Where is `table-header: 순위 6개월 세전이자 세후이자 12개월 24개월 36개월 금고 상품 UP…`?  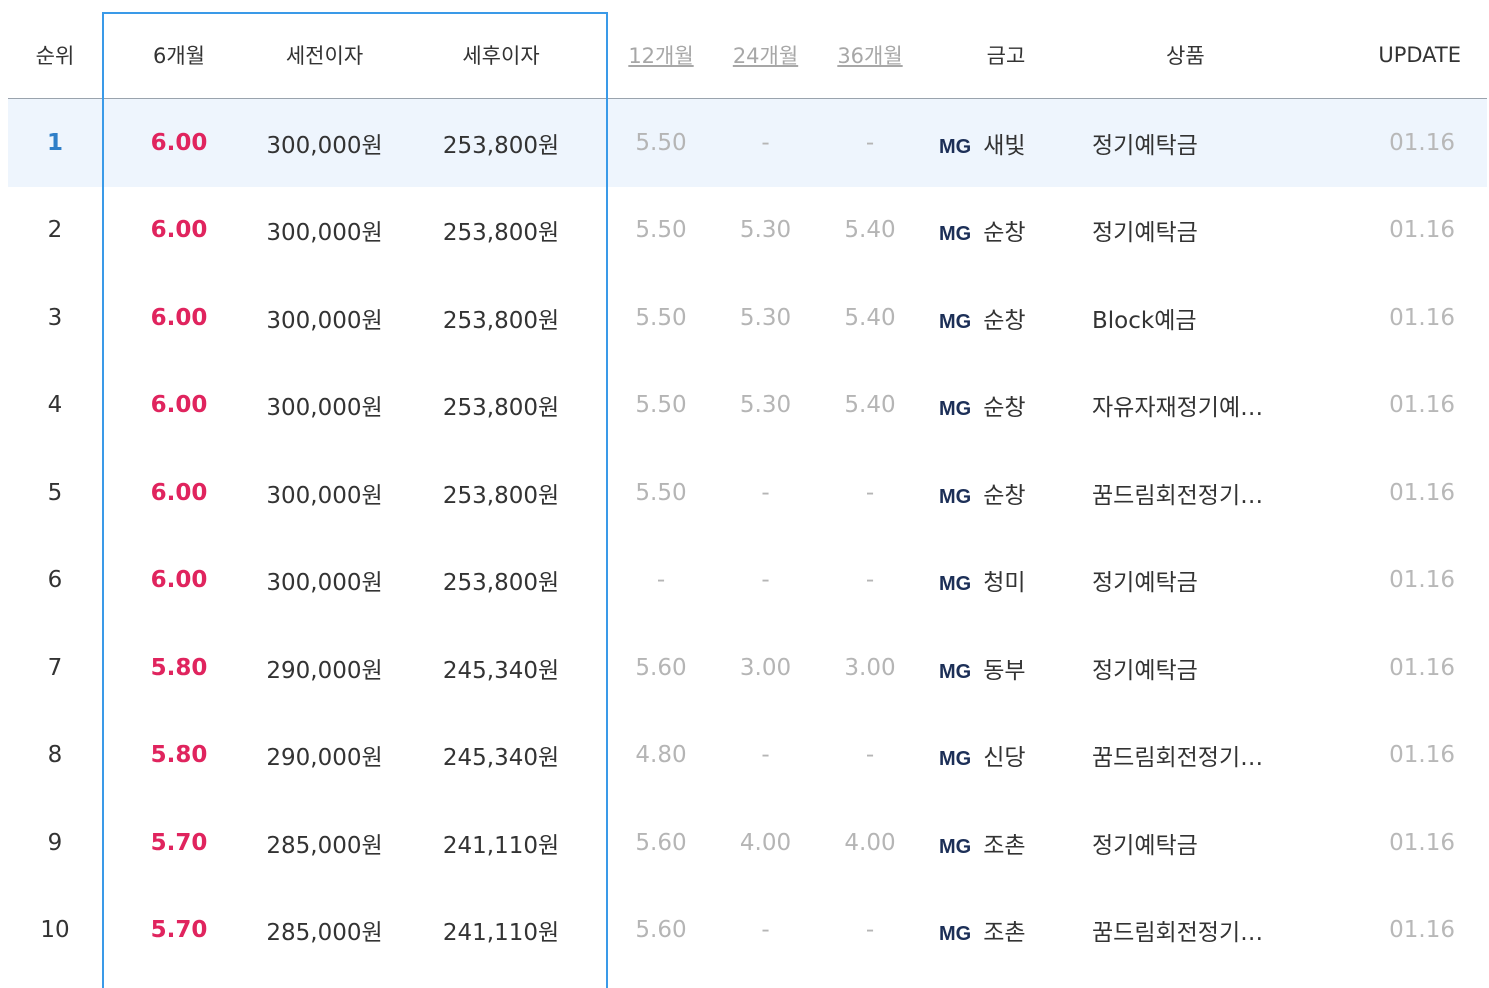 table-header: 순위 6개월 세전이자 세후이자 12개월 24개월 36개월 금고 상품 UP… is located at coordinates (747, 55).